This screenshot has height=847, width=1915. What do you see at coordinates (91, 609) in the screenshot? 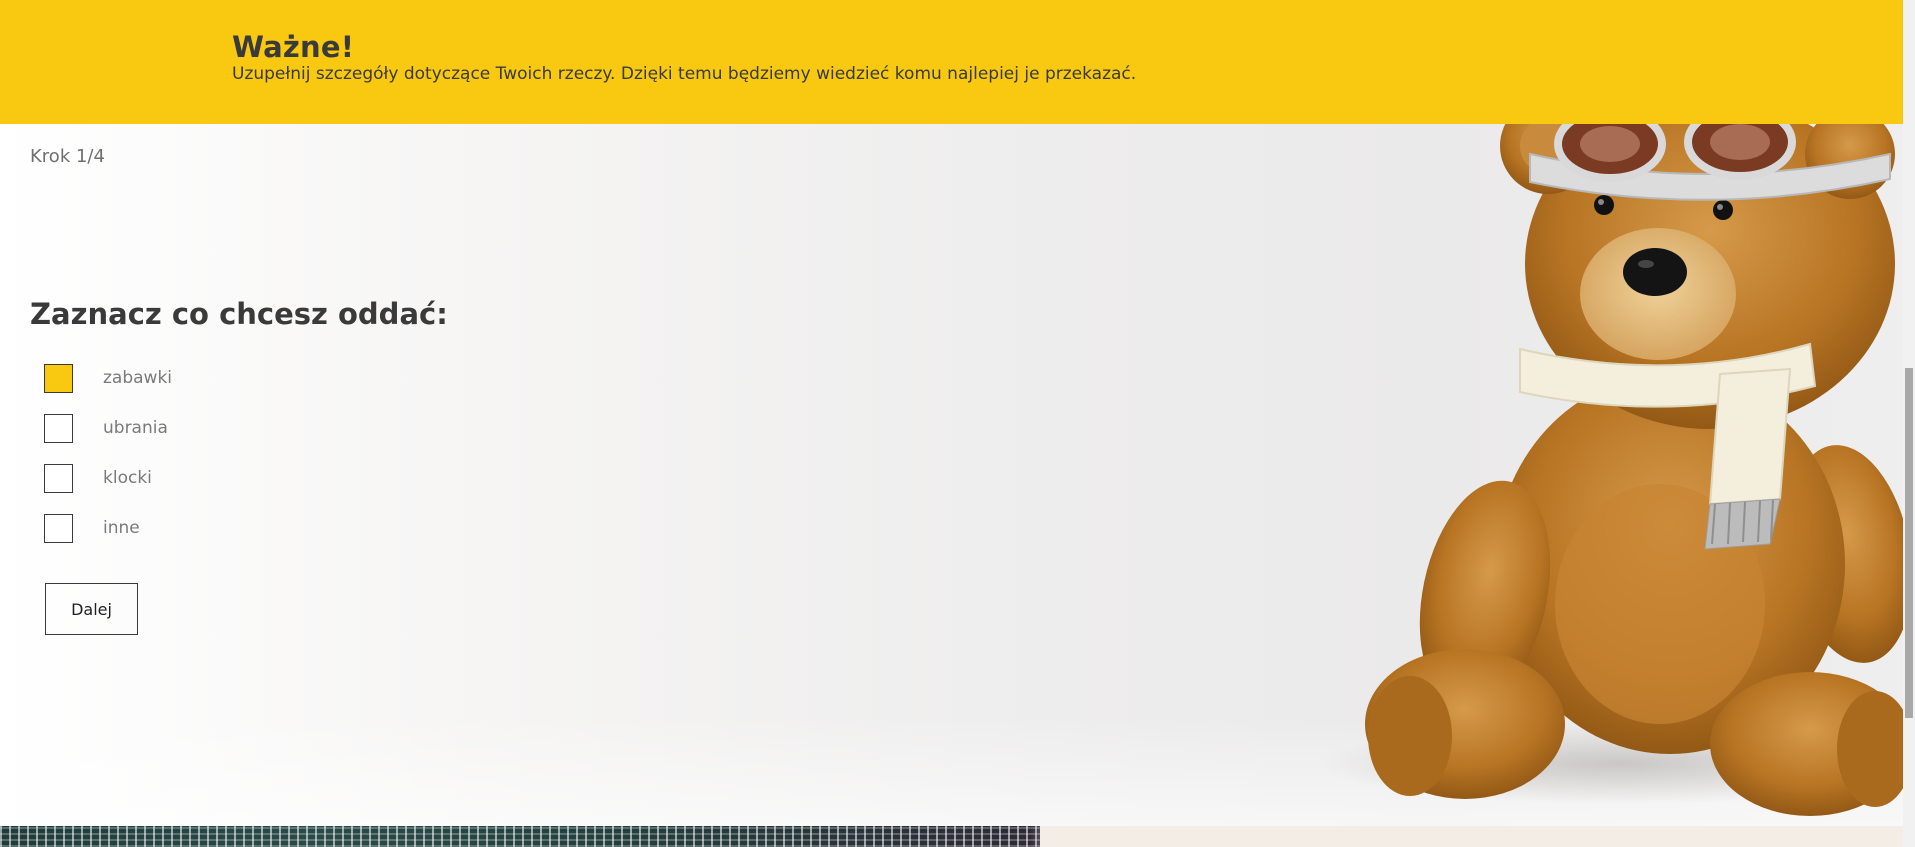
I see `next-button: Dalej` at bounding box center [91, 609].